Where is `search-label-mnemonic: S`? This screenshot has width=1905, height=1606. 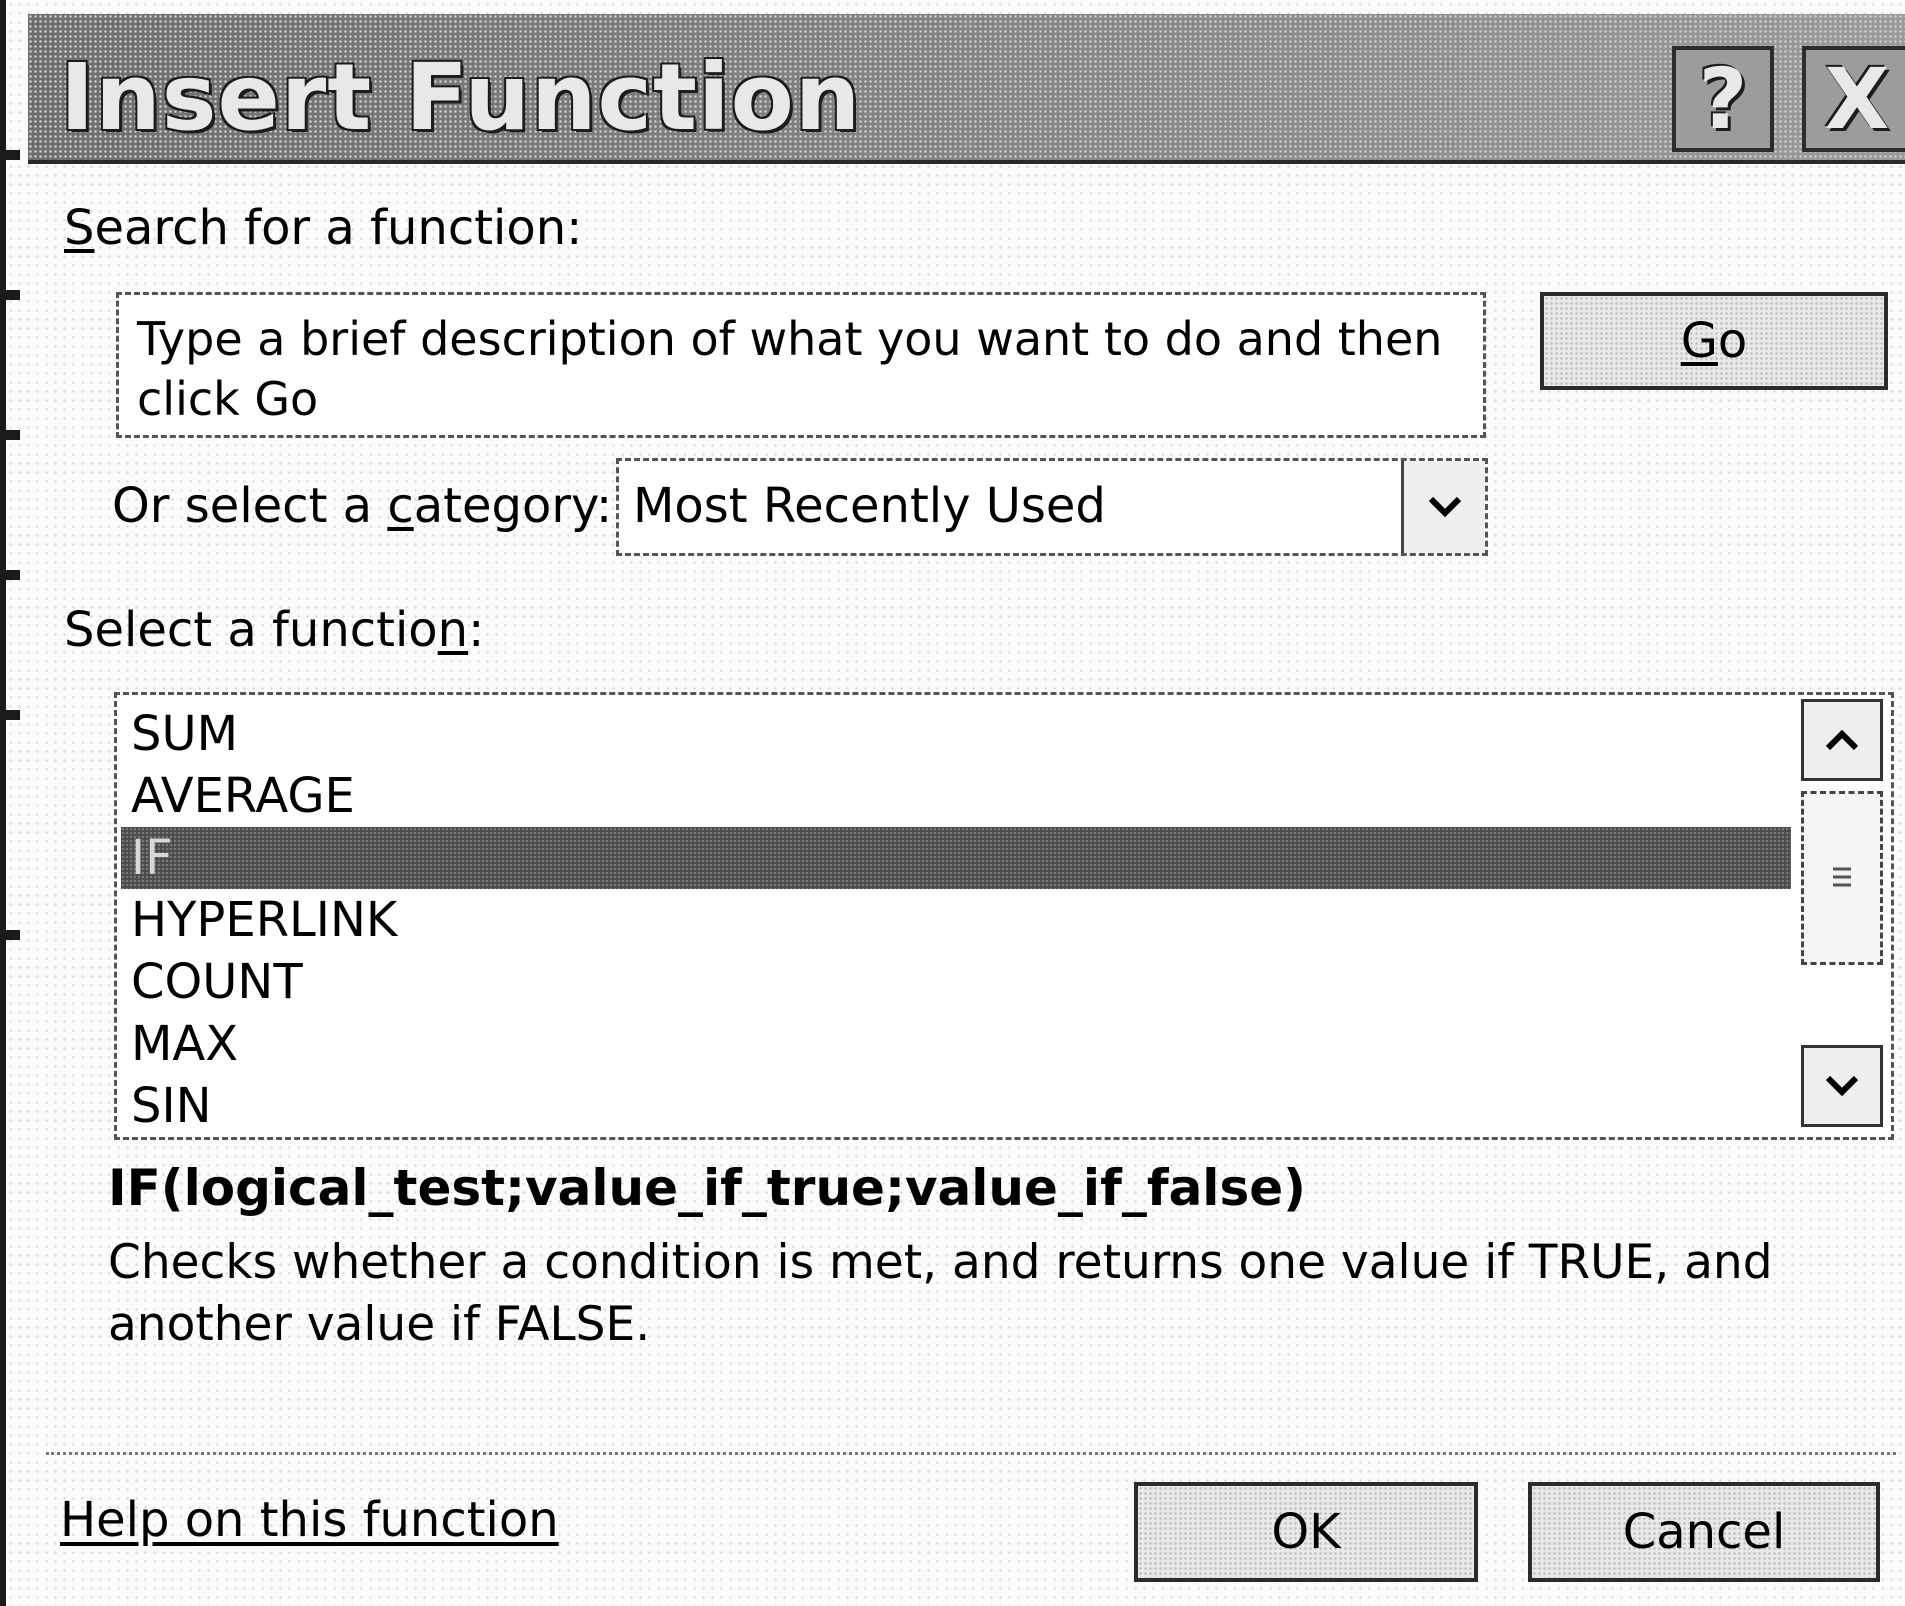 search-label-mnemonic: S is located at coordinates (79, 228).